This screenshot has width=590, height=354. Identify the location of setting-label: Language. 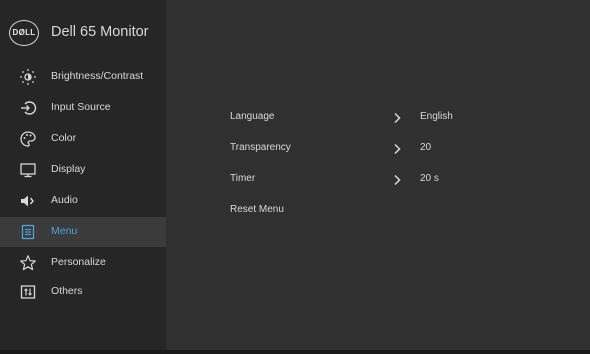
(252, 116).